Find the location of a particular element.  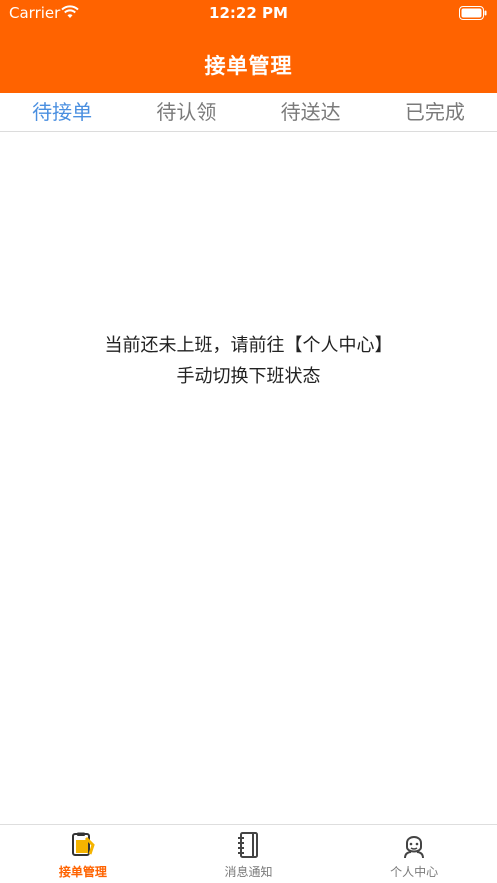

tabbar-label-notifications: 消息通知 is located at coordinates (248, 872).